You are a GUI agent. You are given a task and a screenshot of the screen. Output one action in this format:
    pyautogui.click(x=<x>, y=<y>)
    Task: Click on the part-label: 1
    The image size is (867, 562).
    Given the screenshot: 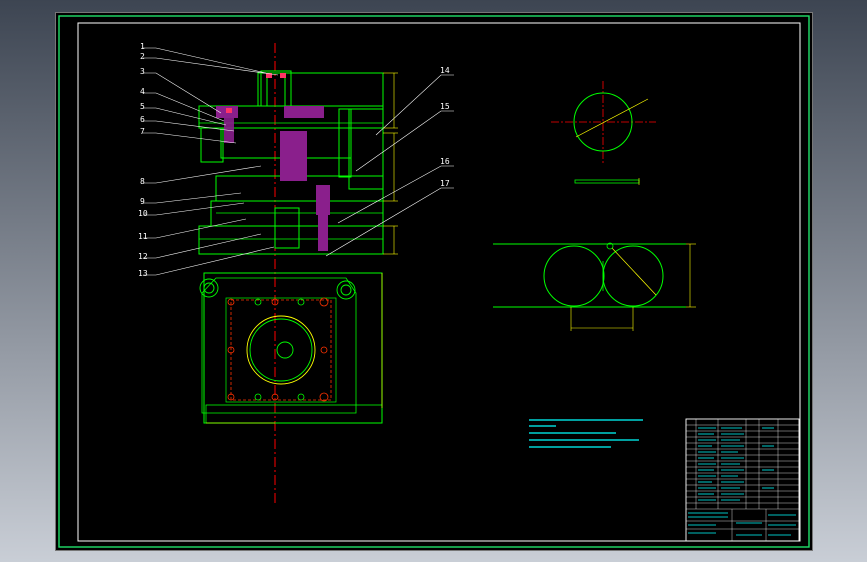 What is the action you would take?
    pyautogui.click(x=142, y=46)
    